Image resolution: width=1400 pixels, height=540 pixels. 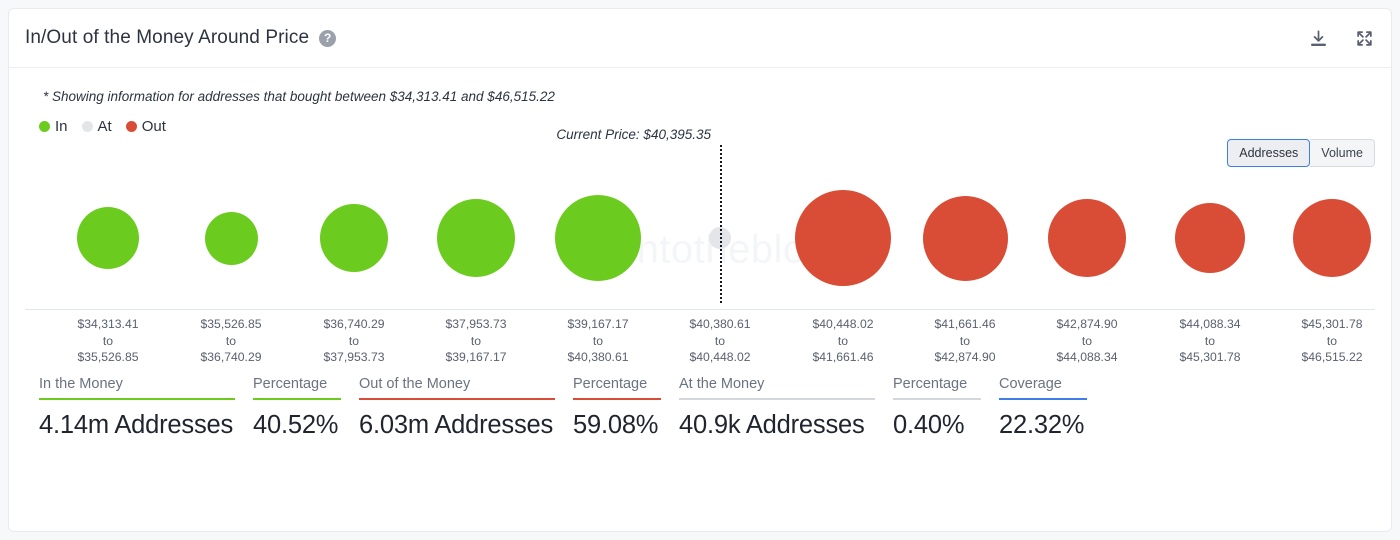 What do you see at coordinates (772, 425) in the screenshot?
I see `stat-value: 40.9k Addresses` at bounding box center [772, 425].